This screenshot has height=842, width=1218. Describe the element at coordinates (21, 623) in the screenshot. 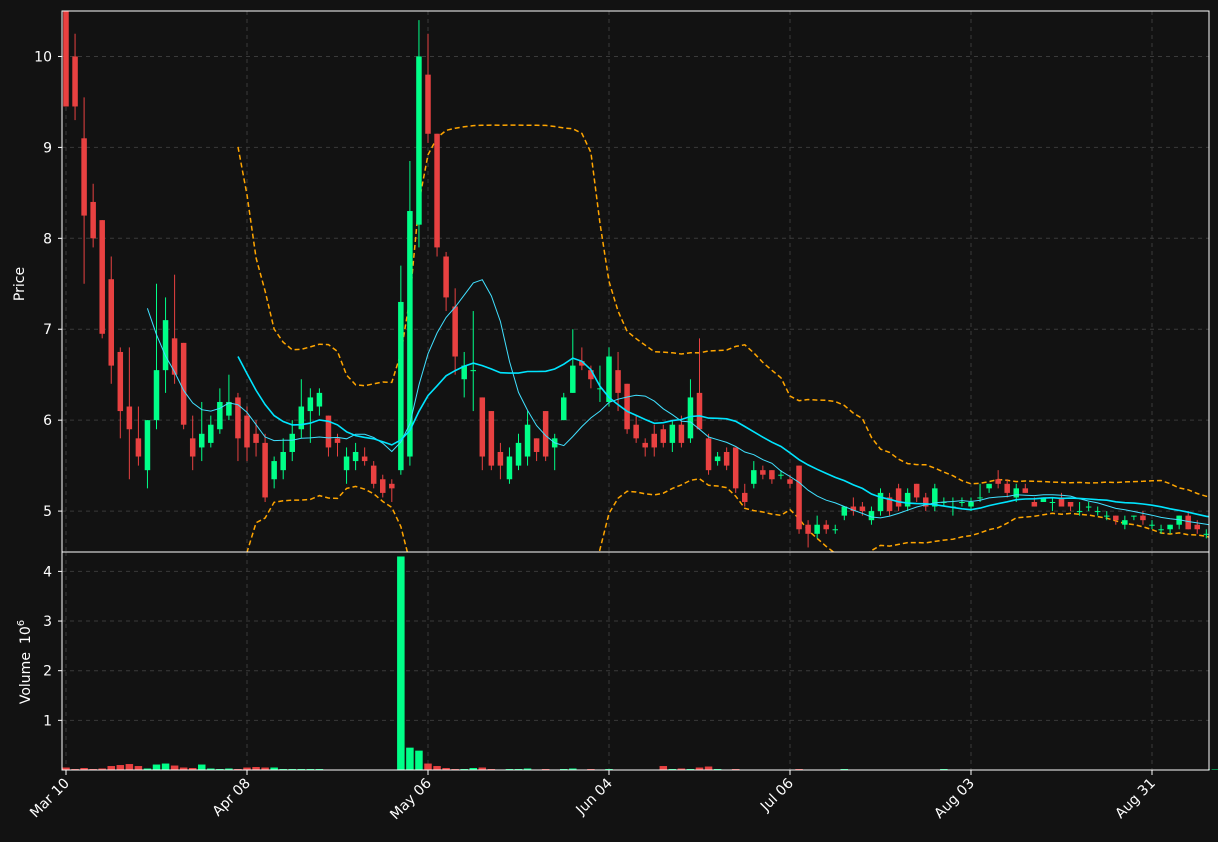

I see `volume-axis-label-exponent: 6` at that location.